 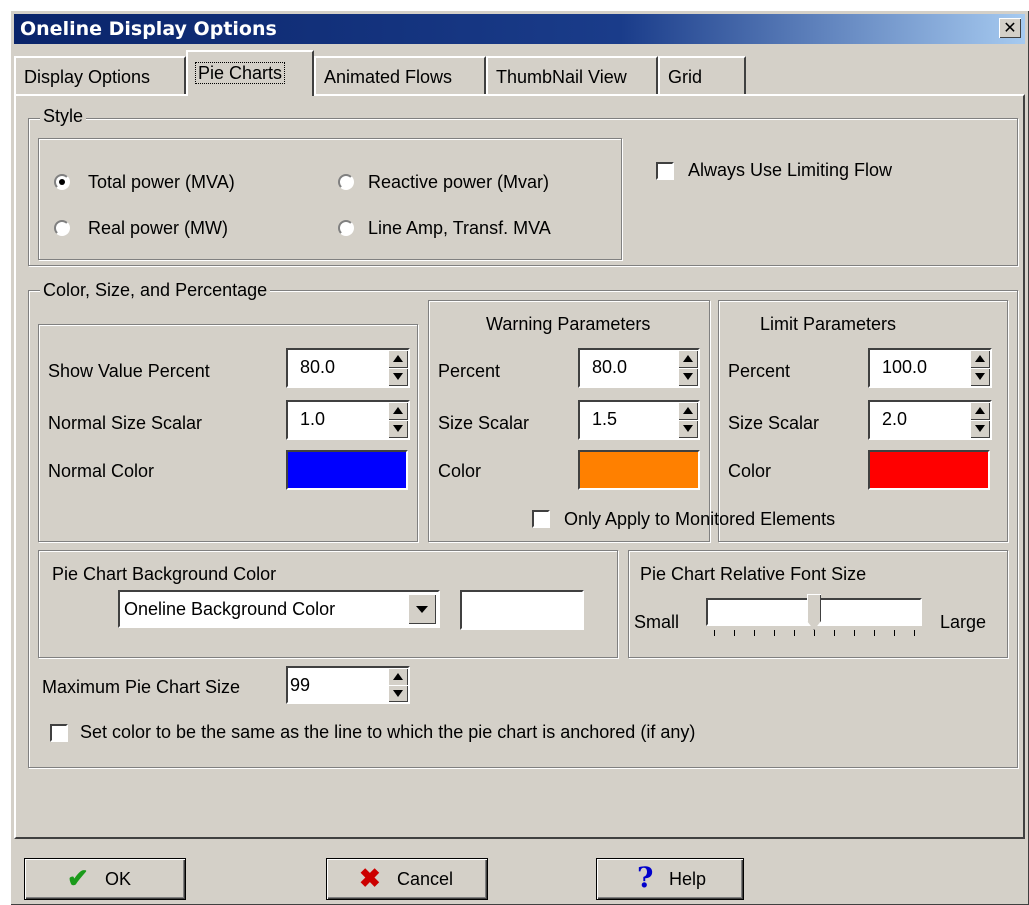 I want to click on radio-line-amp, so click(x=346, y=228).